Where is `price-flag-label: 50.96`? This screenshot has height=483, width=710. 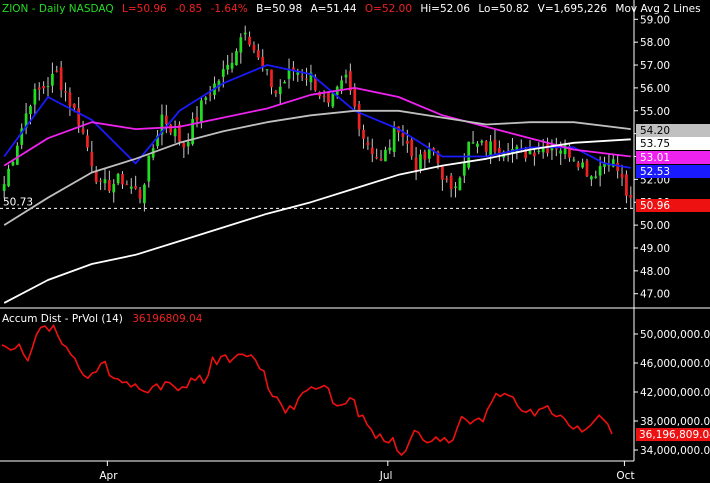 price-flag-label: 50.96 is located at coordinates (655, 206).